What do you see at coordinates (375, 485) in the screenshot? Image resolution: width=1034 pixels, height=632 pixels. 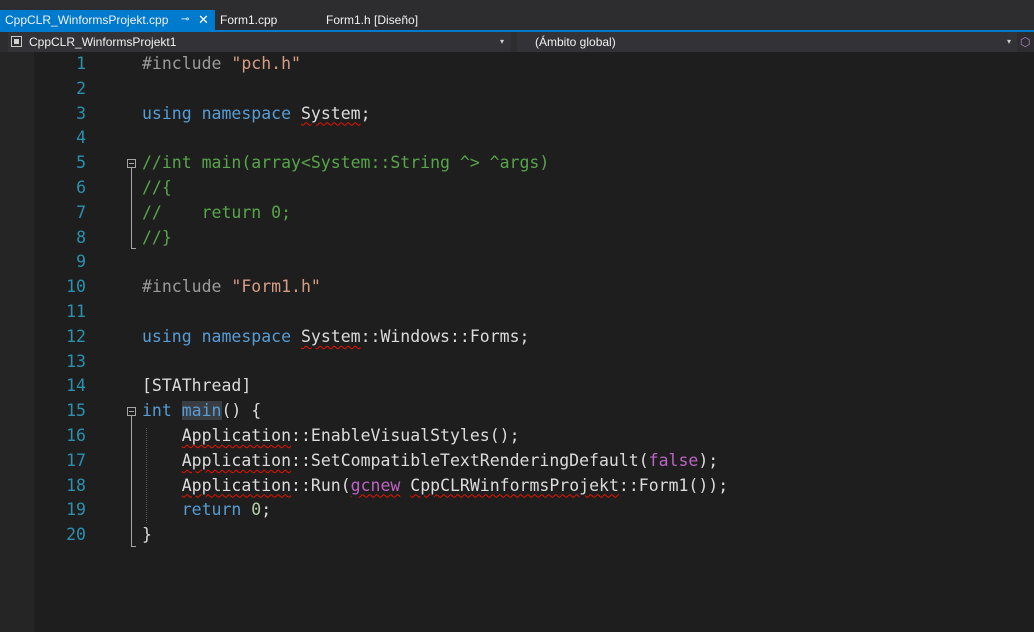 I see `keyword: gcnew` at bounding box center [375, 485].